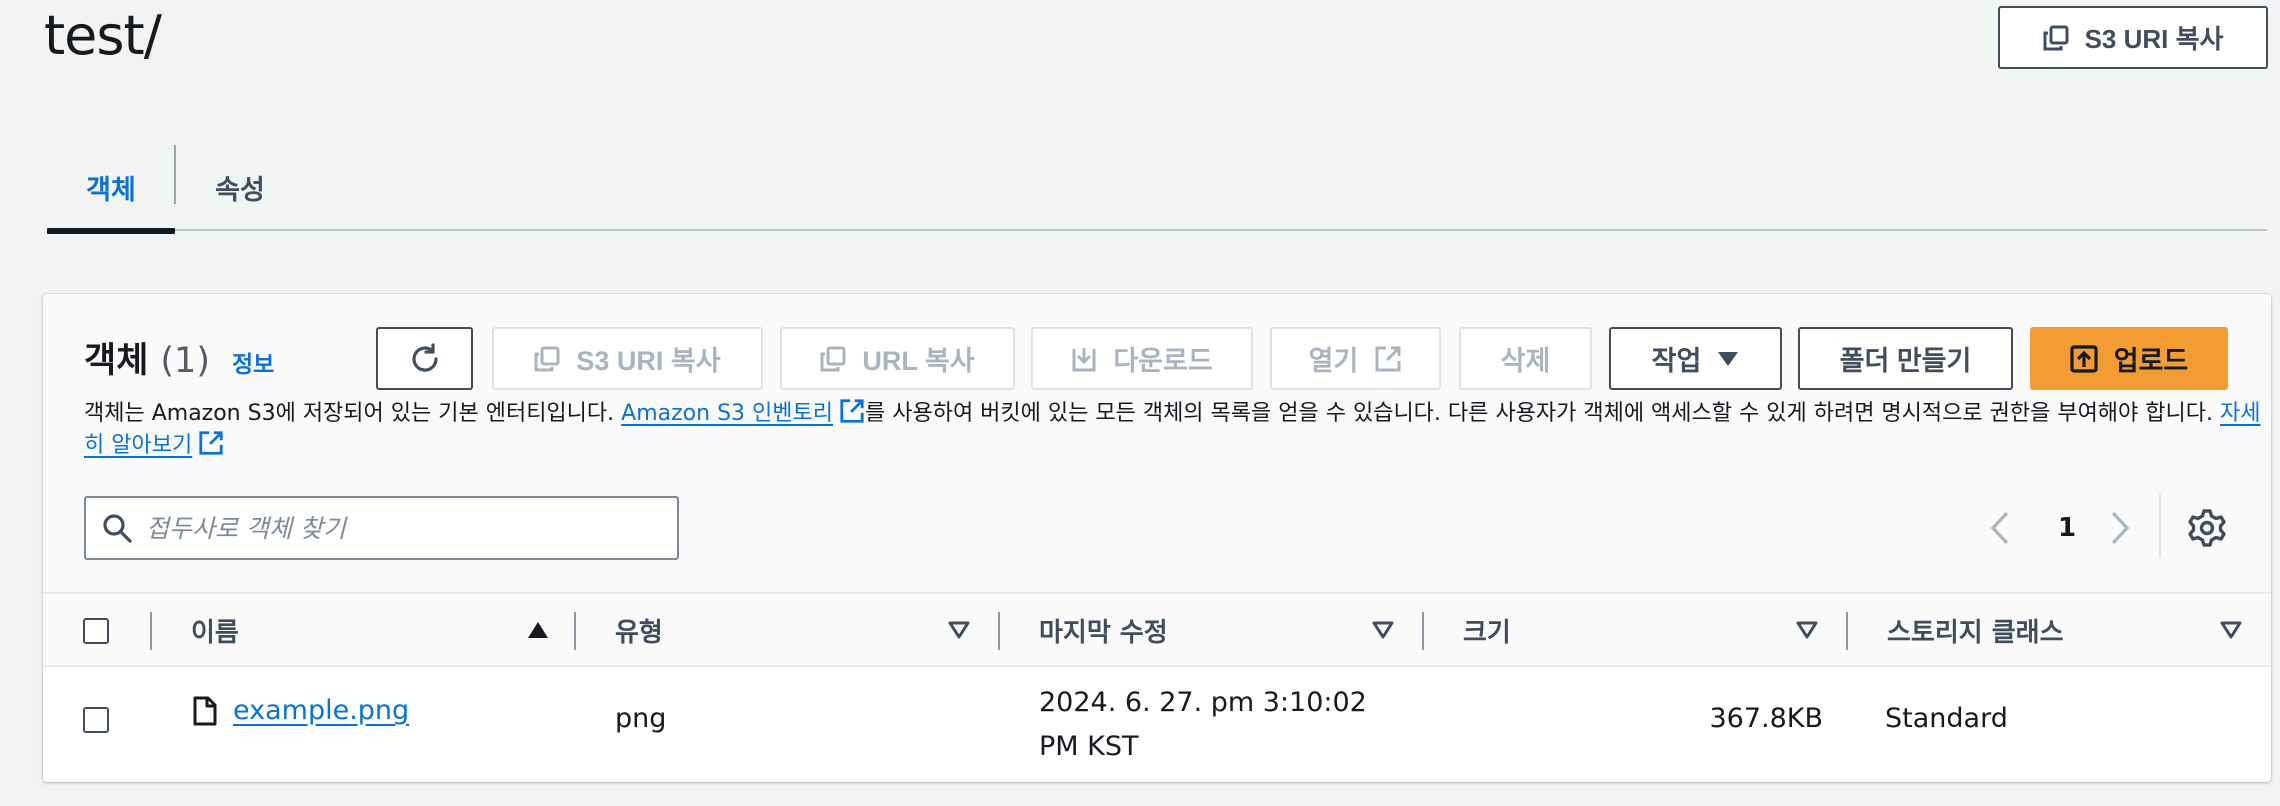  I want to click on download-button: 다운로드, so click(1142, 358).